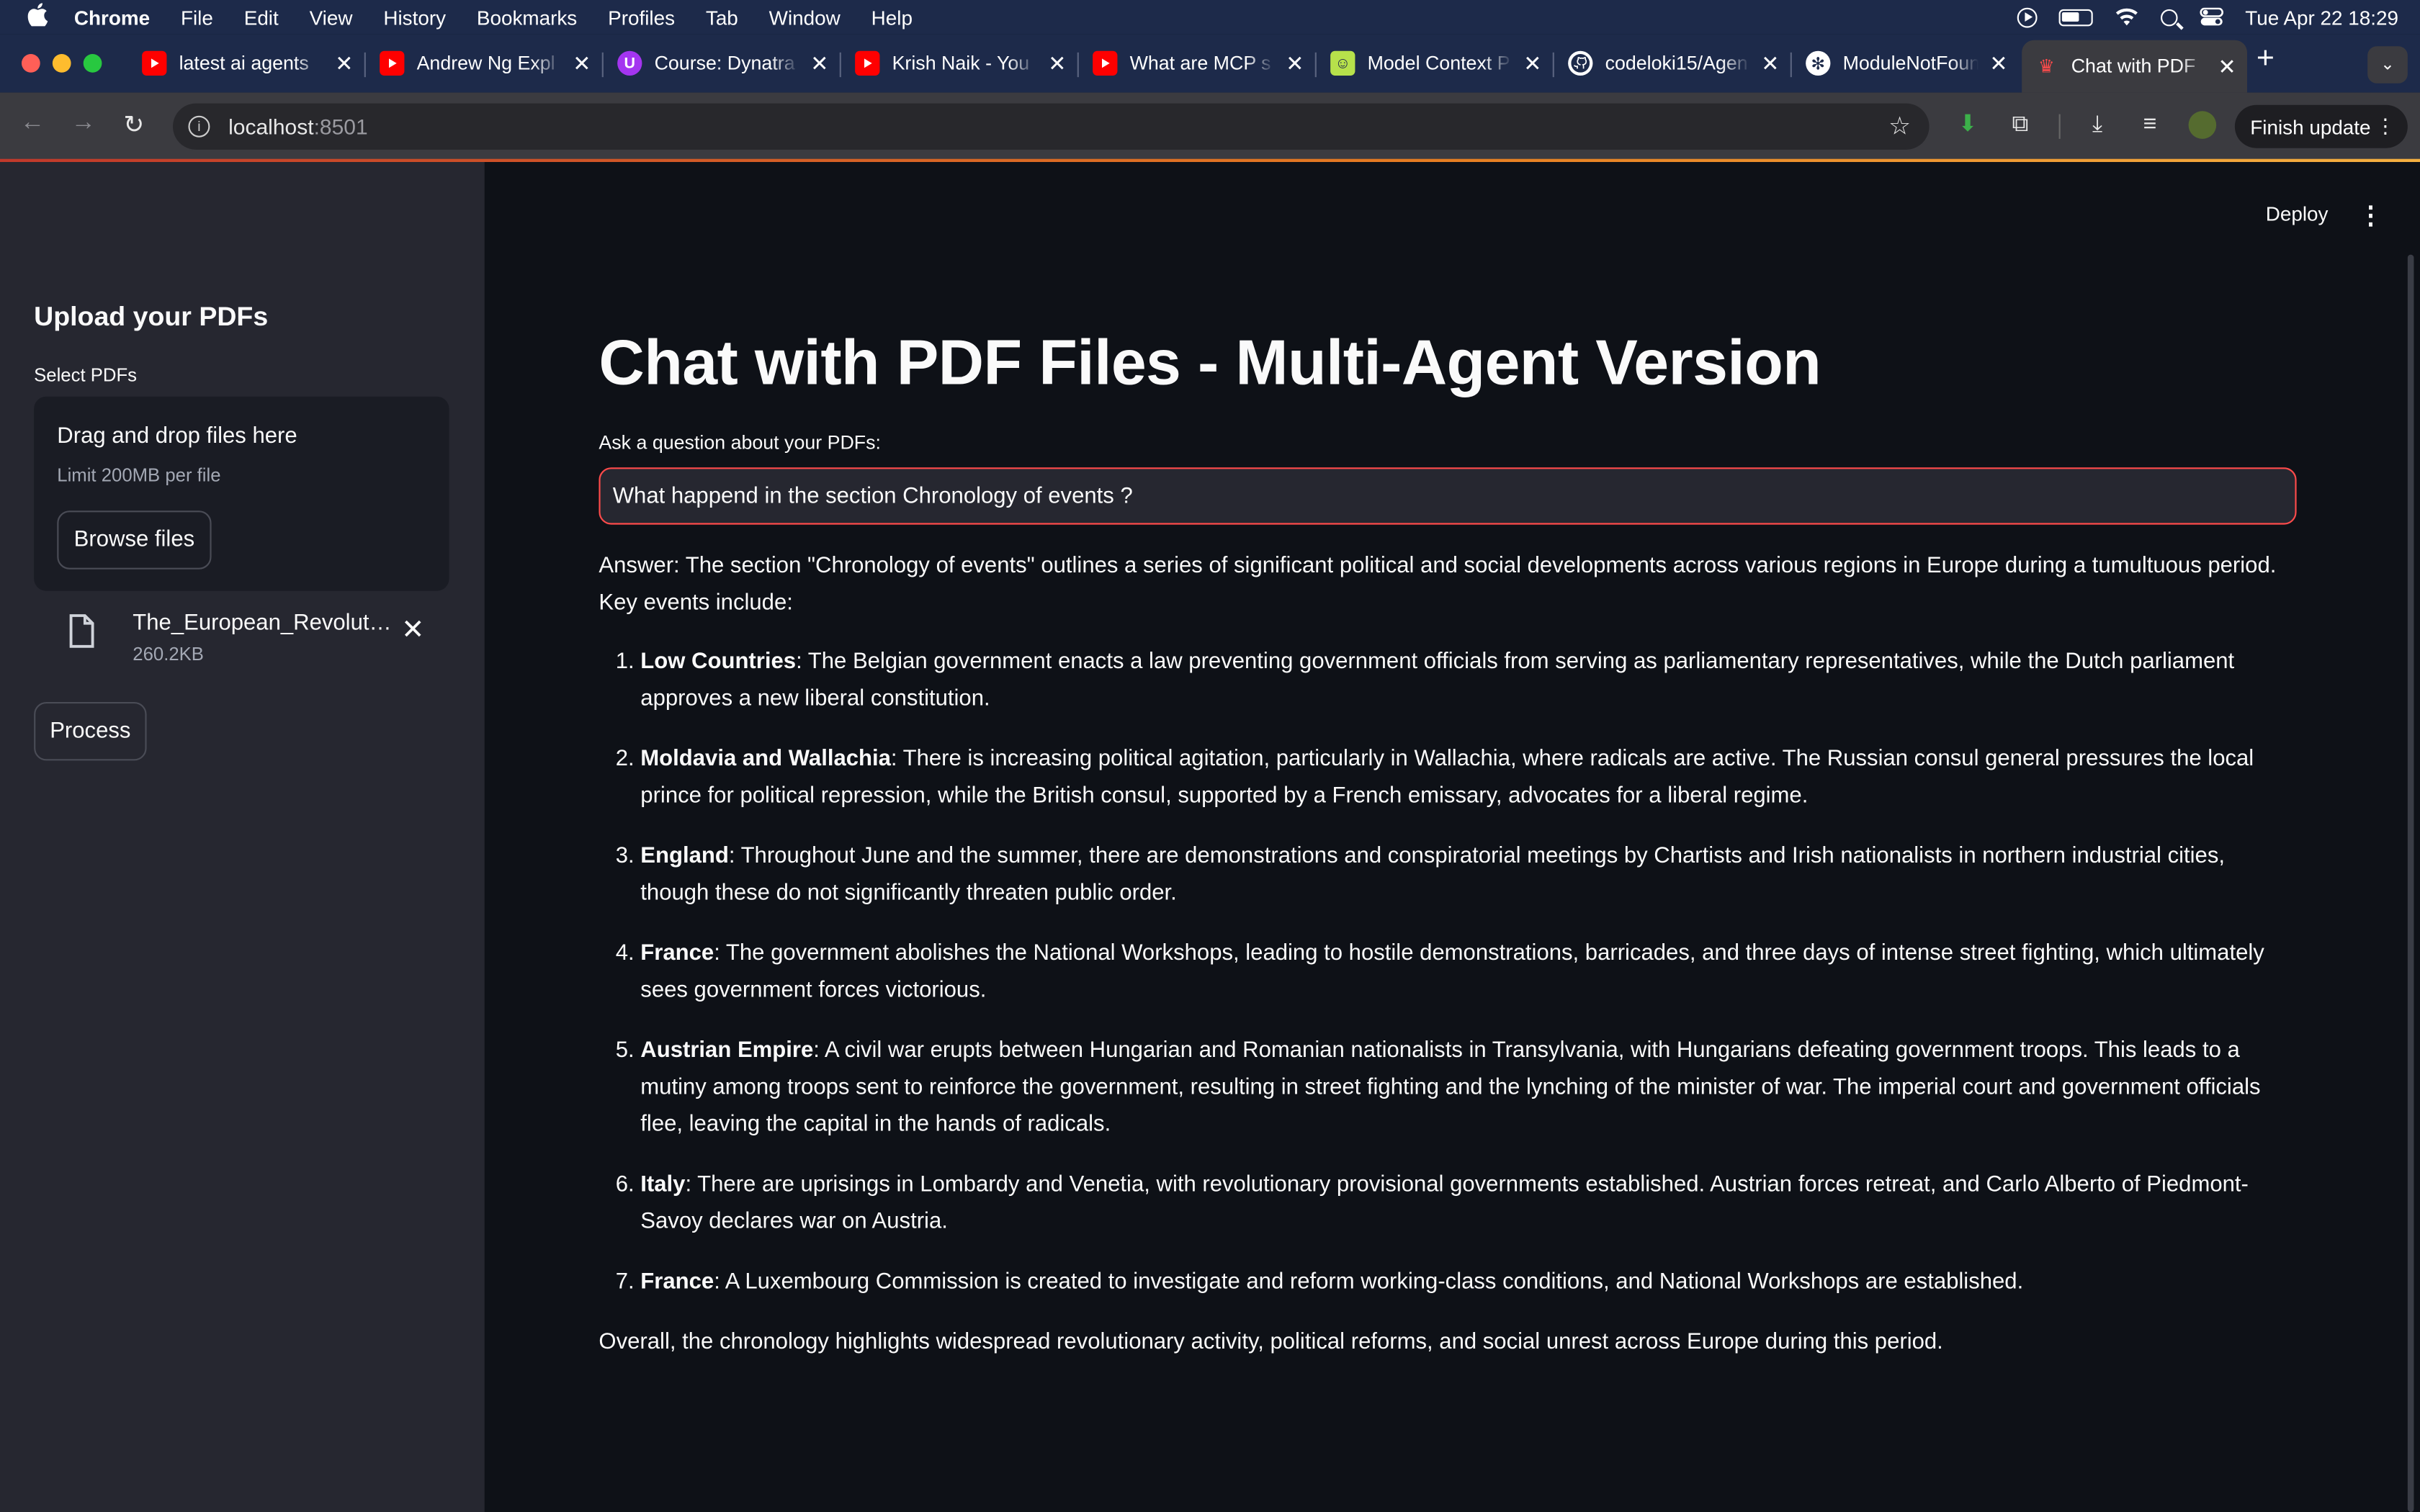 The height and width of the screenshot is (1512, 2420). I want to click on menu-edit: Edit, so click(261, 17).